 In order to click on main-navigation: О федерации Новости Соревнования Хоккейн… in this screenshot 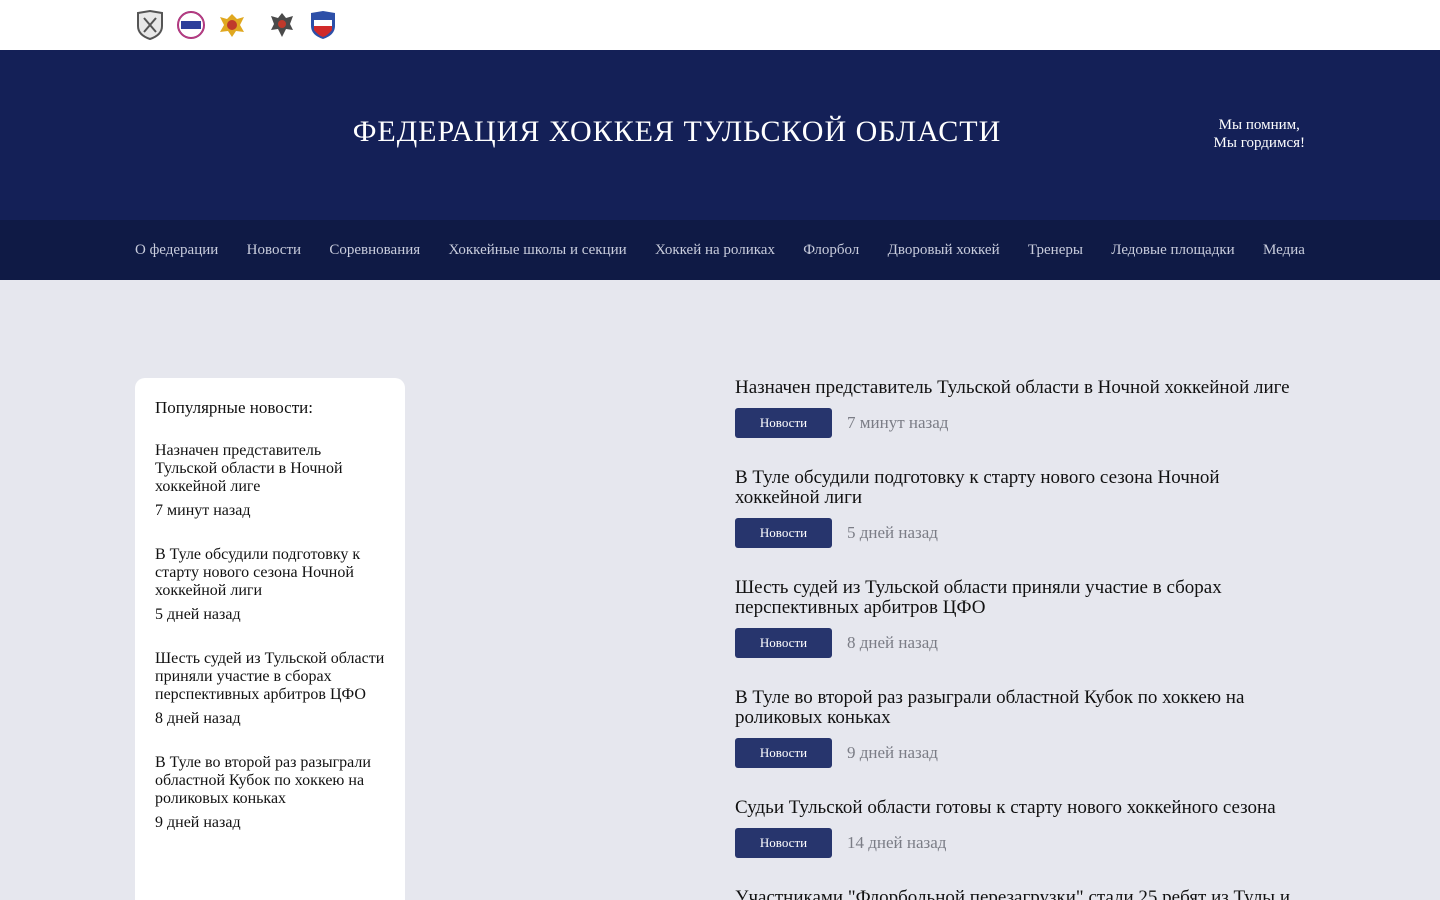, I will do `click(720, 250)`.